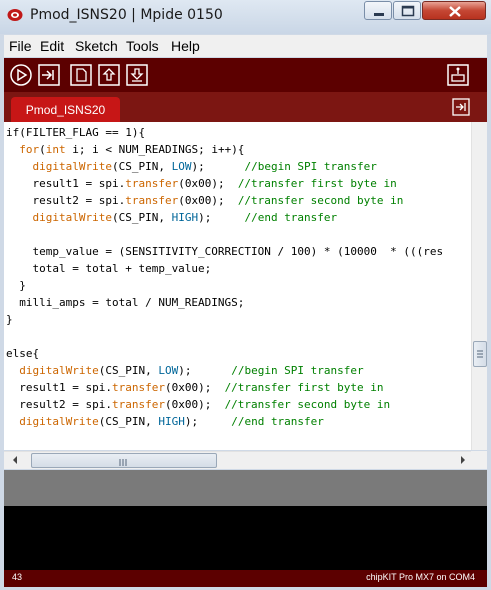 Image resolution: width=491 pixels, height=590 pixels. I want to click on horizontal-scroll-thumb, so click(124, 460).